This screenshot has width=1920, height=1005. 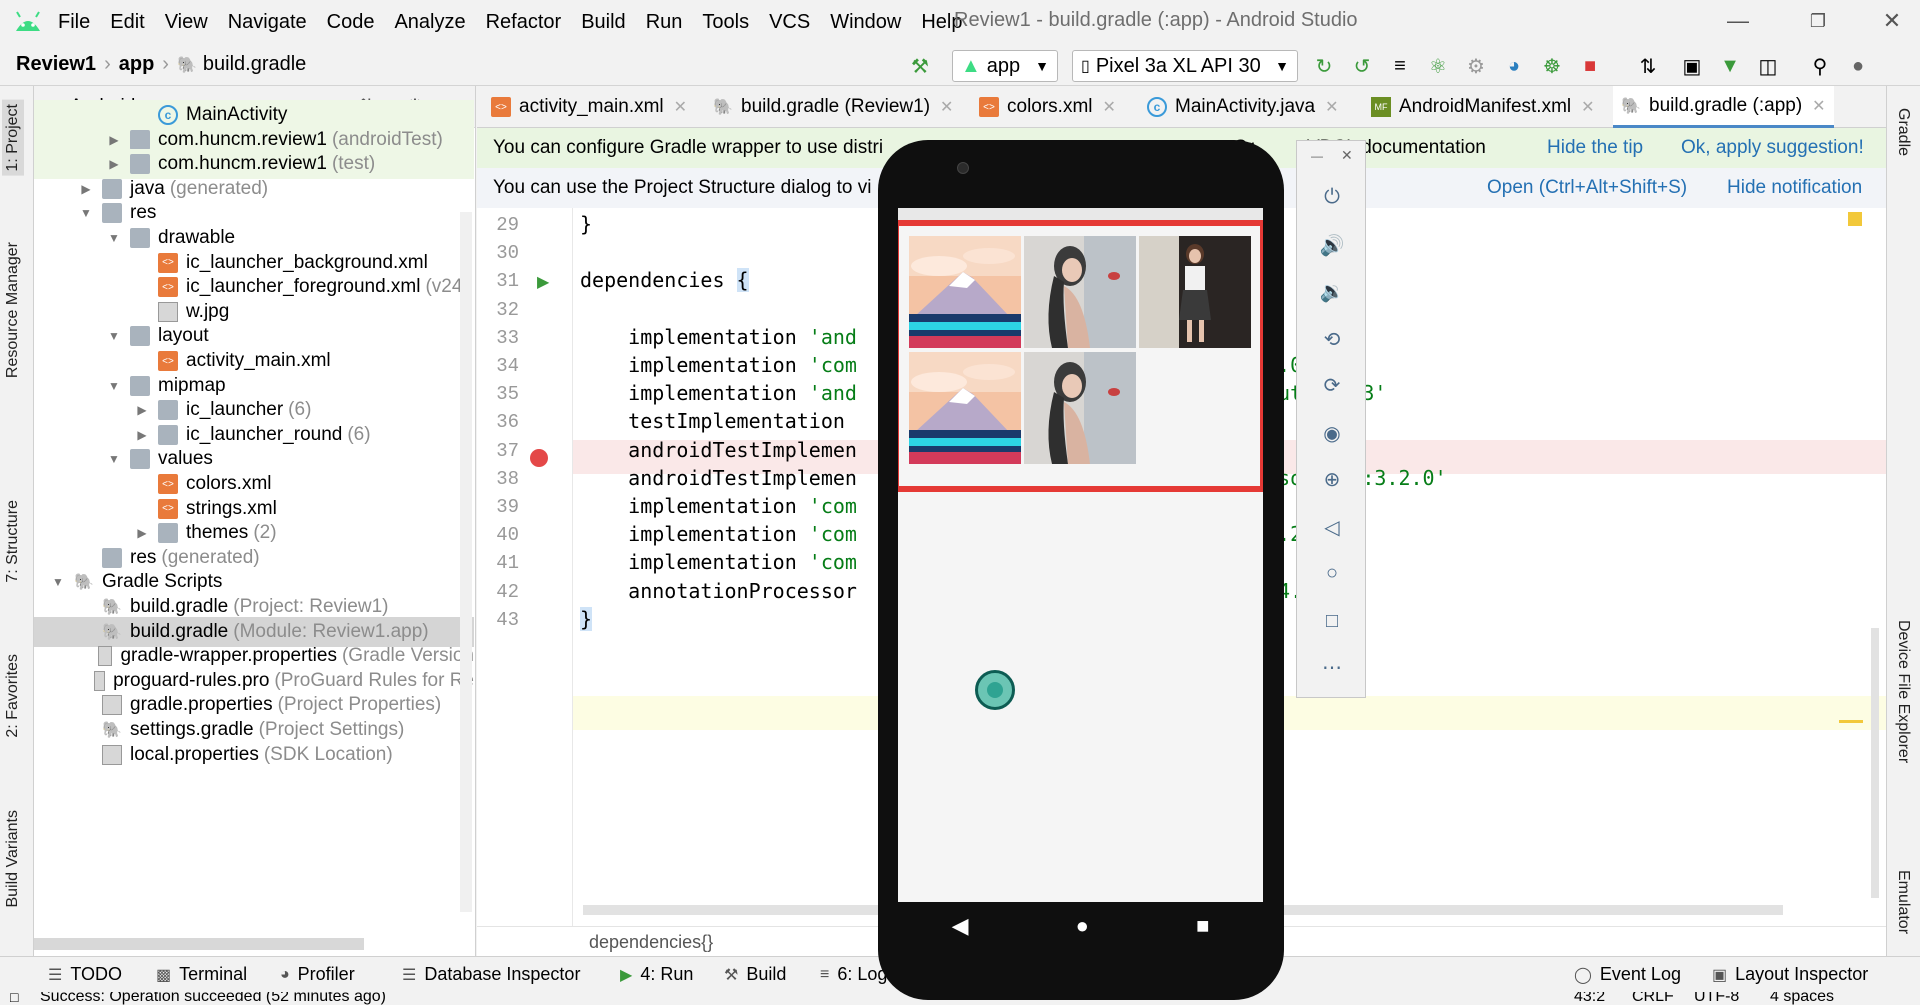 What do you see at coordinates (1903, 132) in the screenshot?
I see `tab-gradle: Gradle` at bounding box center [1903, 132].